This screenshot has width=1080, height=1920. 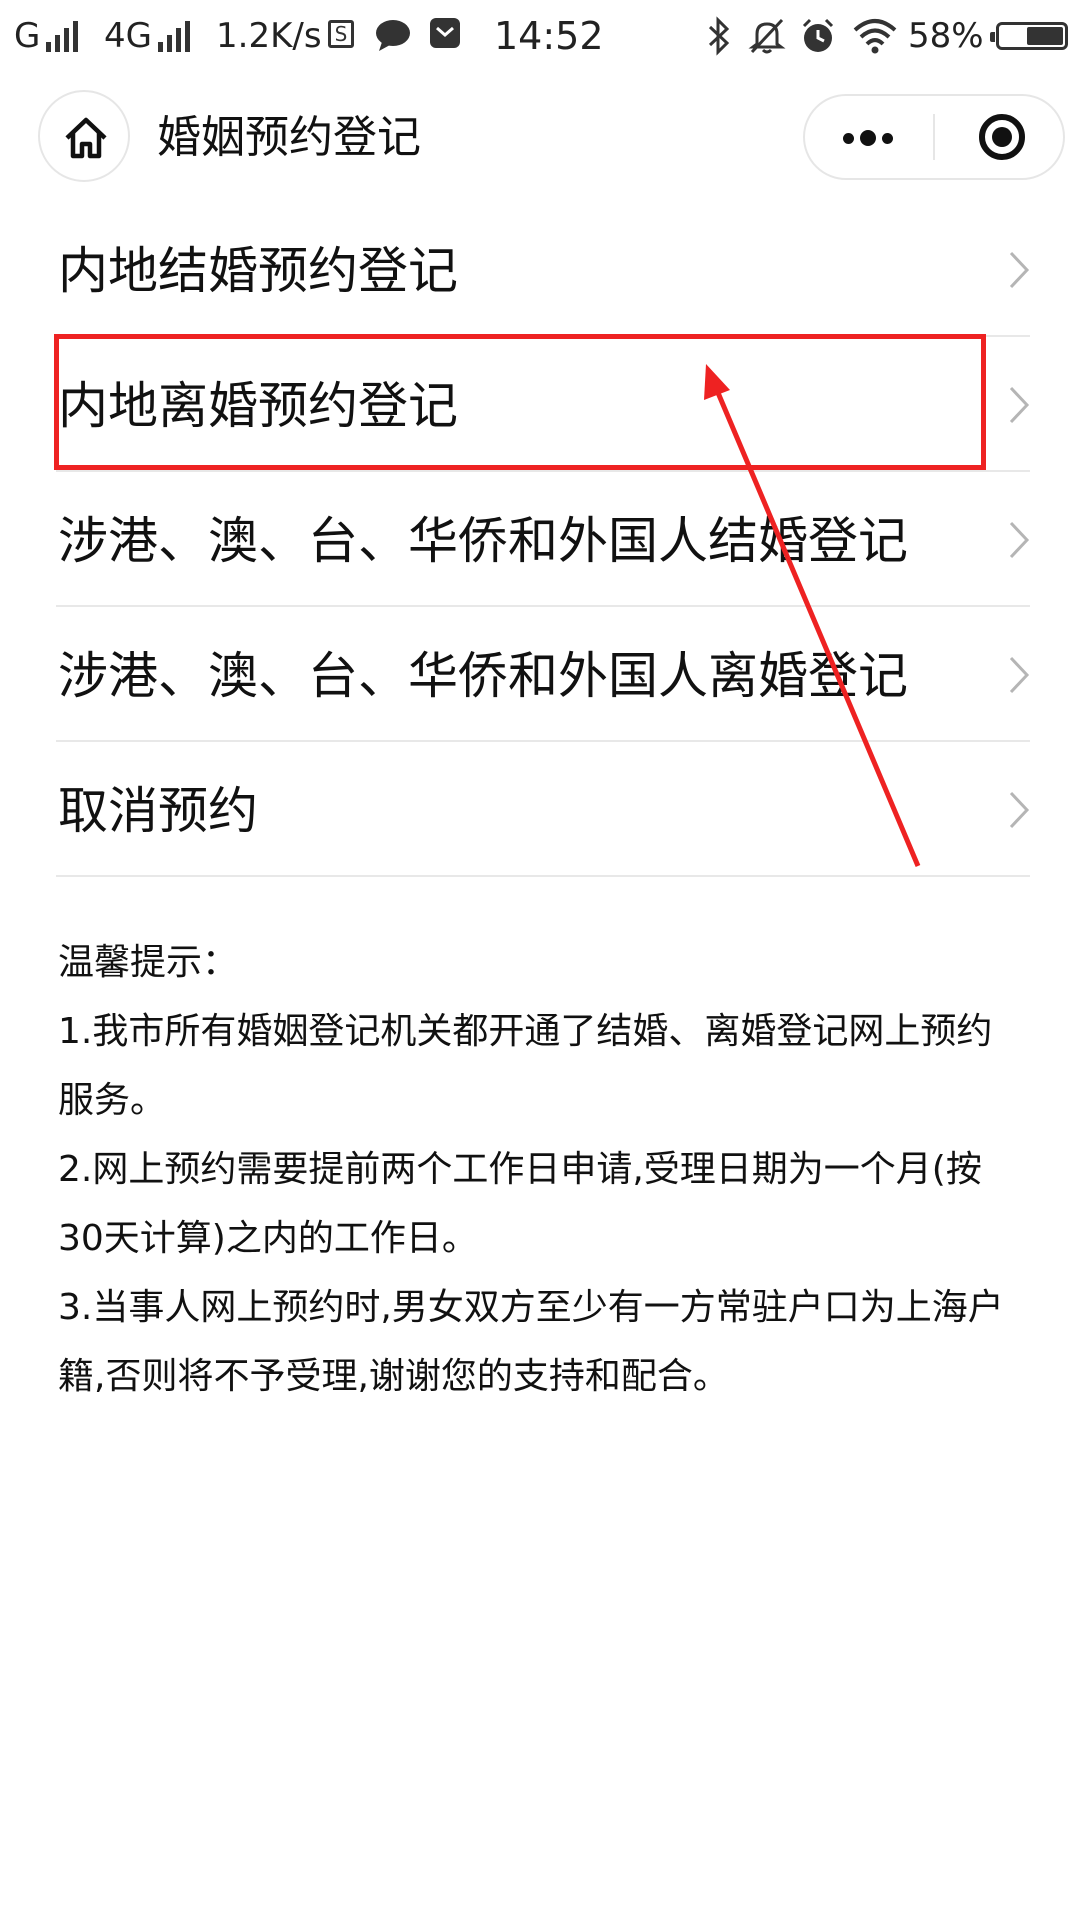 I want to click on mute-icon, so click(x=767, y=36).